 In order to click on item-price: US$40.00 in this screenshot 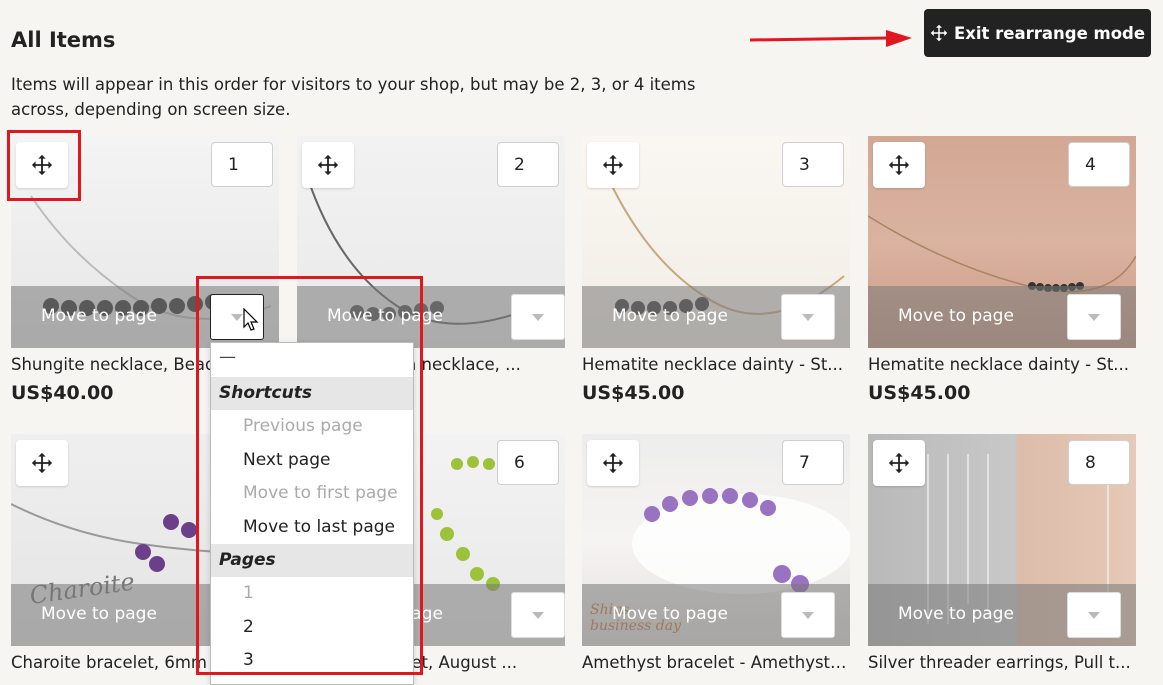, I will do `click(62, 393)`.